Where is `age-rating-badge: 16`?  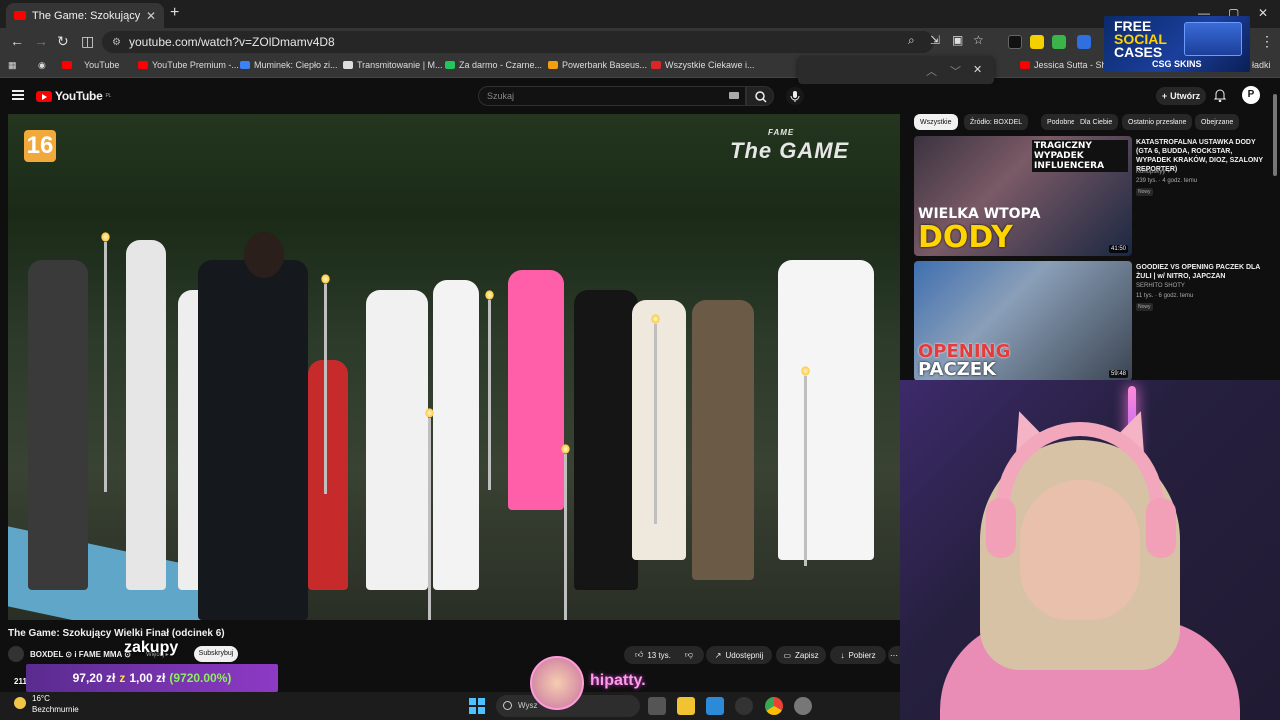 age-rating-badge: 16 is located at coordinates (40, 146).